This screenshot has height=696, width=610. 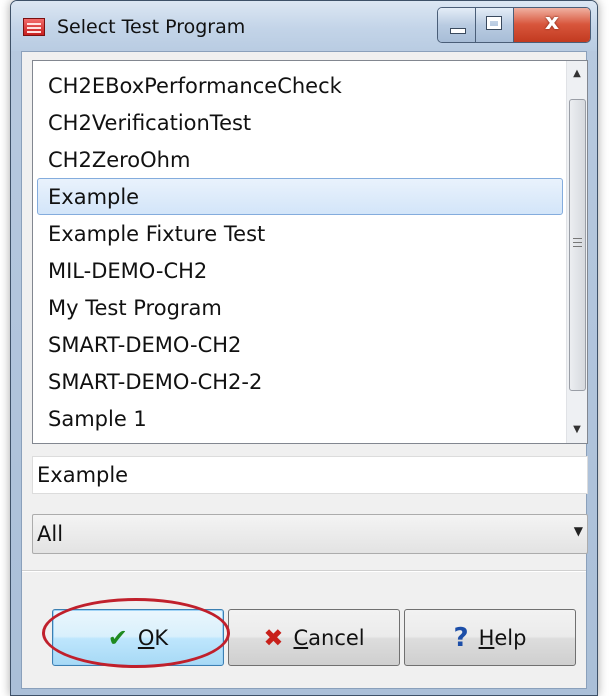 I want to click on chevron-down-icon: ▼, so click(x=578, y=531).